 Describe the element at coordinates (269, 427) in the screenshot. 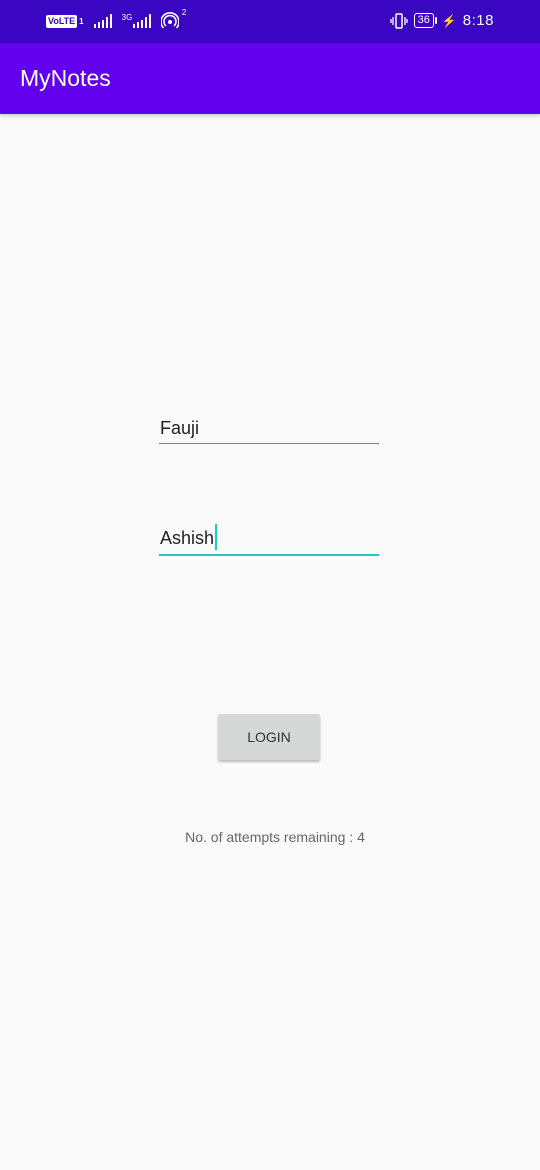

I see `username-field: Fauji` at that location.